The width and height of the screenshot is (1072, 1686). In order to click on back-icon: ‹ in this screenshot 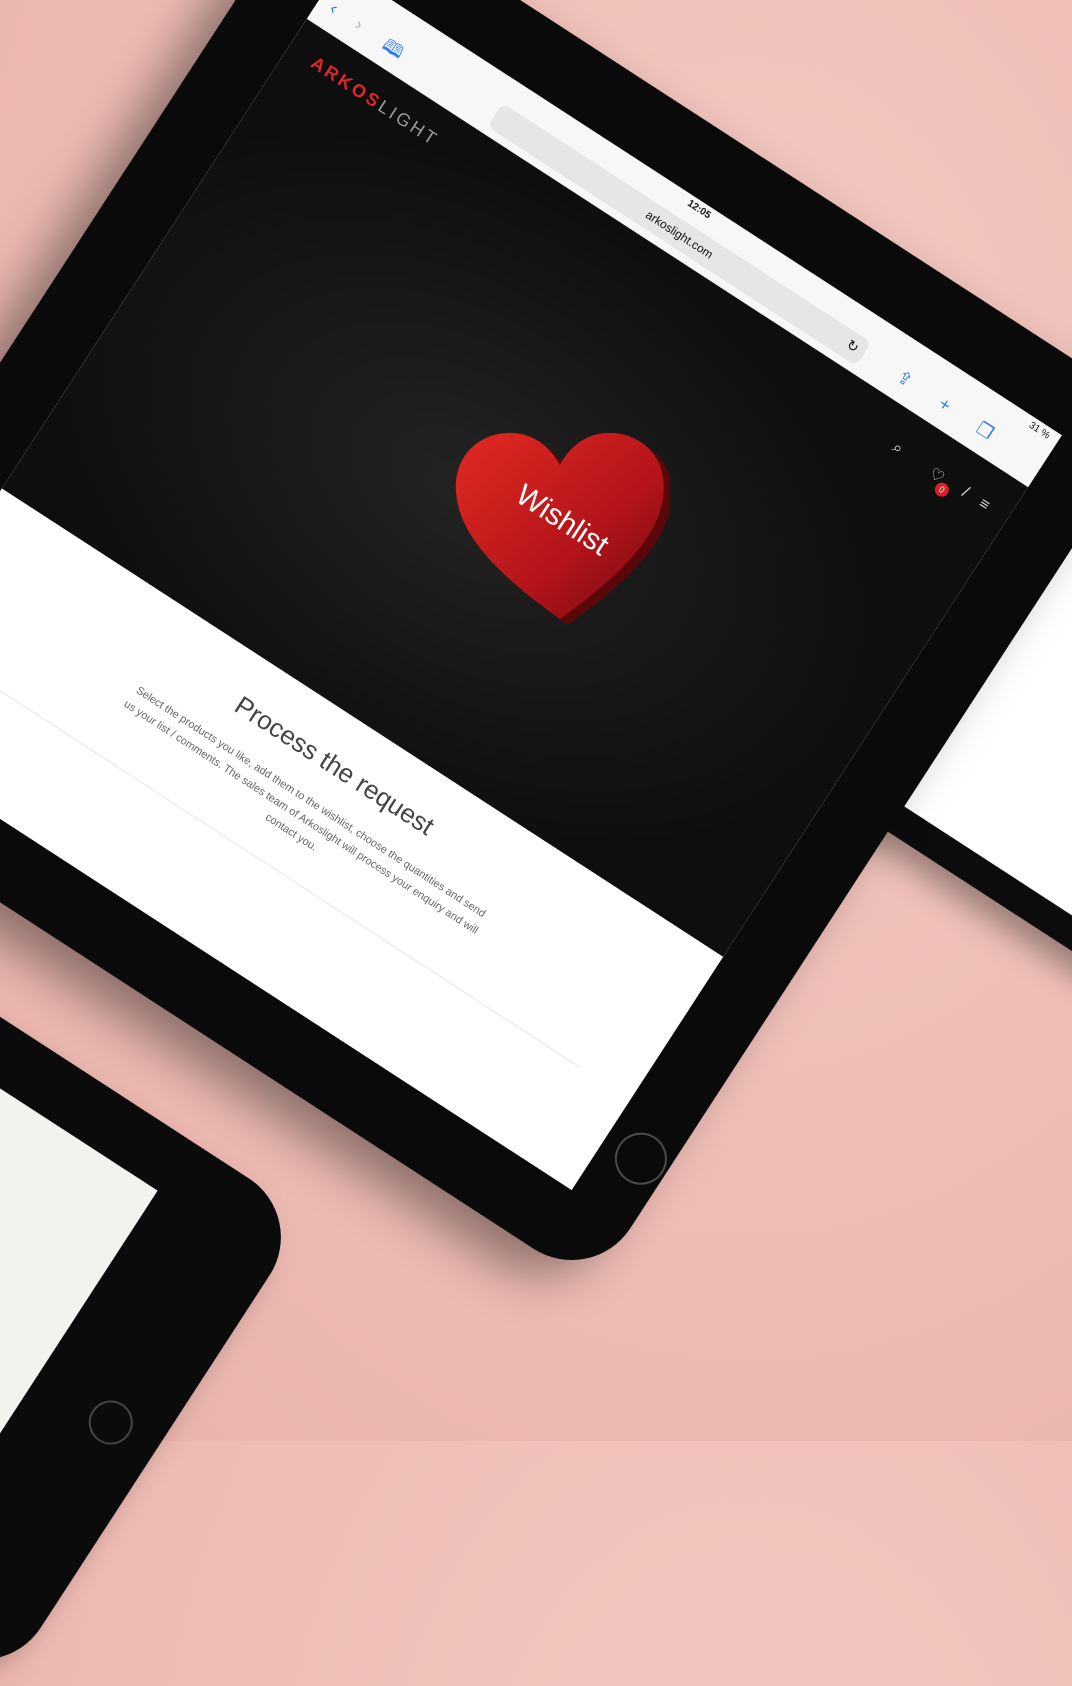, I will do `click(334, 9)`.